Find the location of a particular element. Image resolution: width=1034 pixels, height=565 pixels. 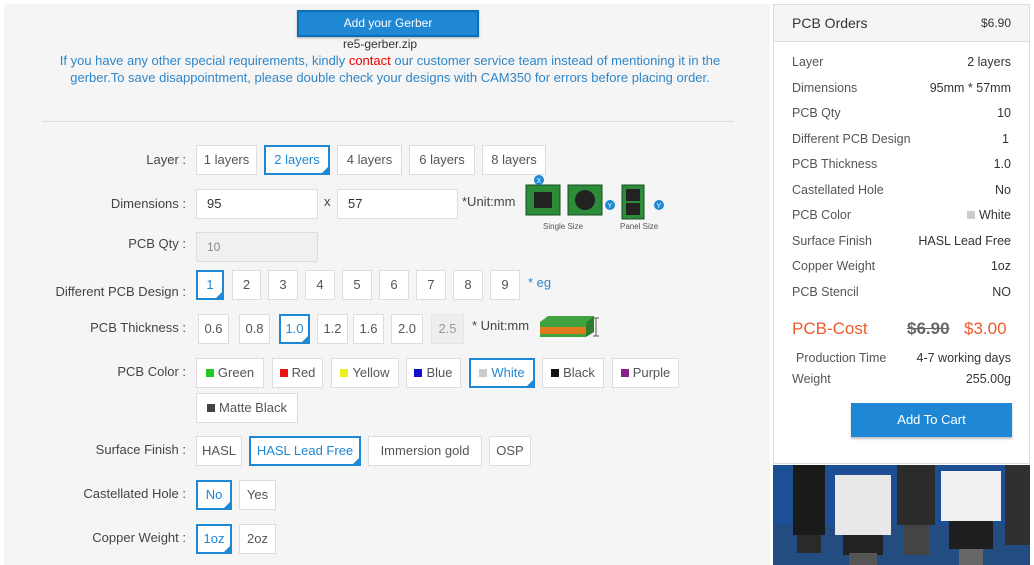

thickness-option-1-0: 1.0 ✓ is located at coordinates (294, 329).